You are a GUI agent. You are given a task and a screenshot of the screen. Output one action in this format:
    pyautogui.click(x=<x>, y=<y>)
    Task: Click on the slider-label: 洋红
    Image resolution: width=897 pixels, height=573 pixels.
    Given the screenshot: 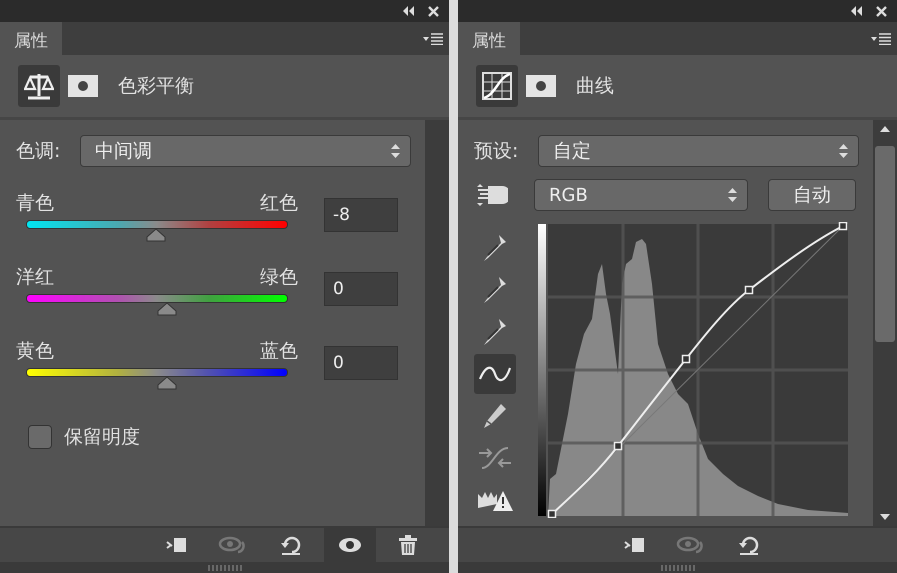 What is the action you would take?
    pyautogui.click(x=35, y=277)
    